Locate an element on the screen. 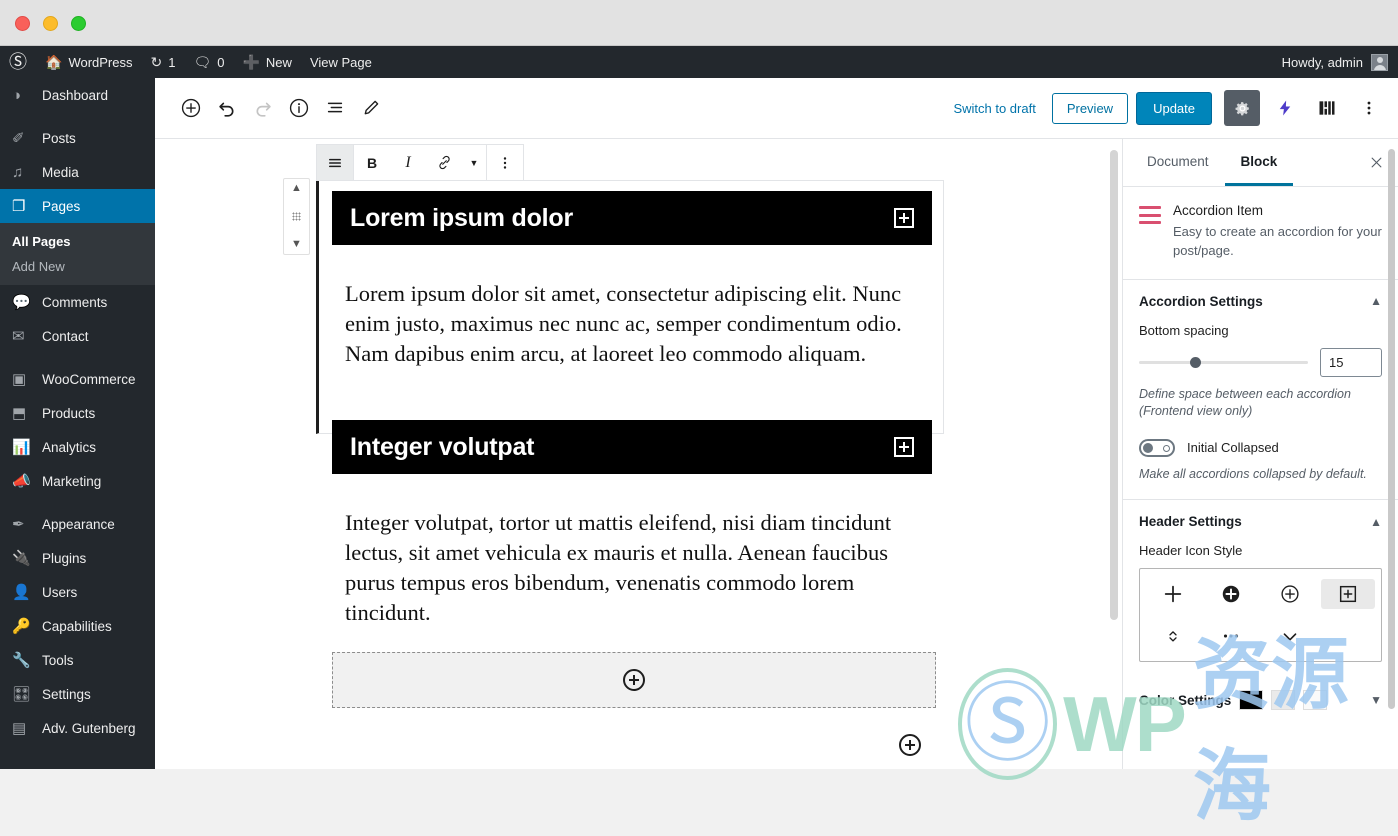  header-settings-header: Header Settings ▲ is located at coordinates (1260, 521).